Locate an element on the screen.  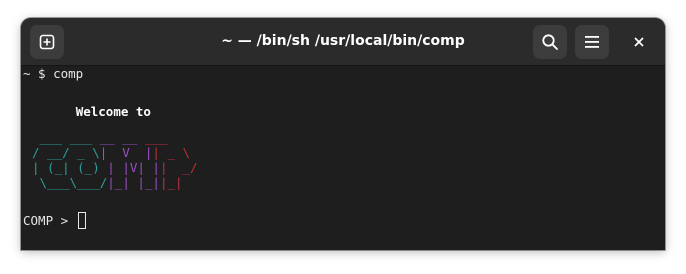
text-cursor is located at coordinates (81, 220).